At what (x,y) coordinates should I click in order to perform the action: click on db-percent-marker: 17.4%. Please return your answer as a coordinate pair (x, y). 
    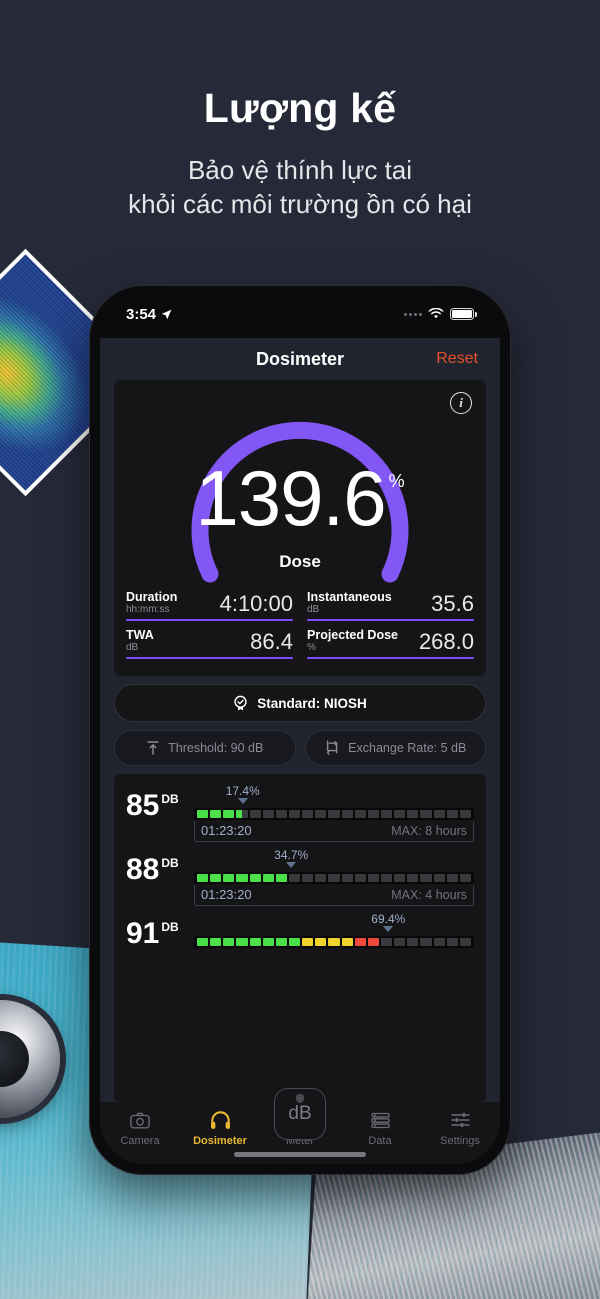
    Looking at the image, I should click on (334, 796).